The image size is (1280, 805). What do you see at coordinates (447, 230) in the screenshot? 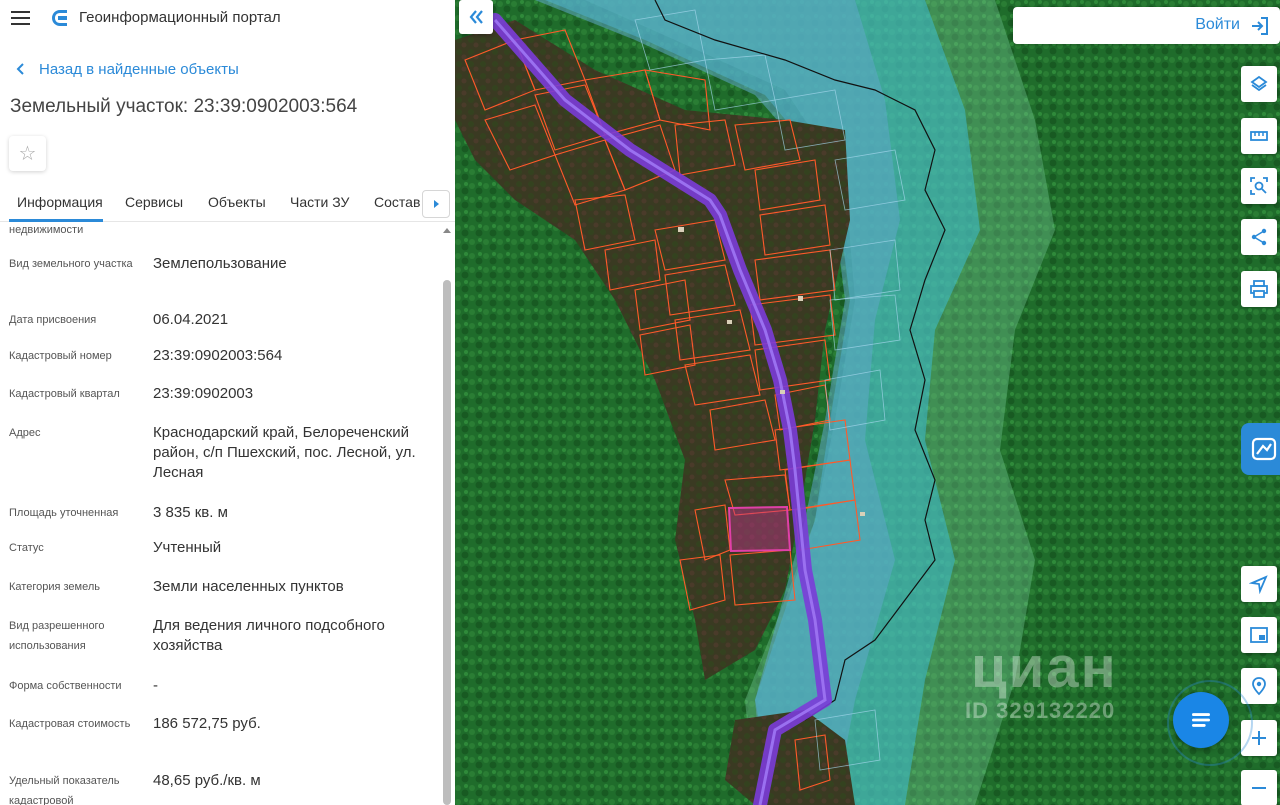
I see `scroll-up-arrow-icon` at bounding box center [447, 230].